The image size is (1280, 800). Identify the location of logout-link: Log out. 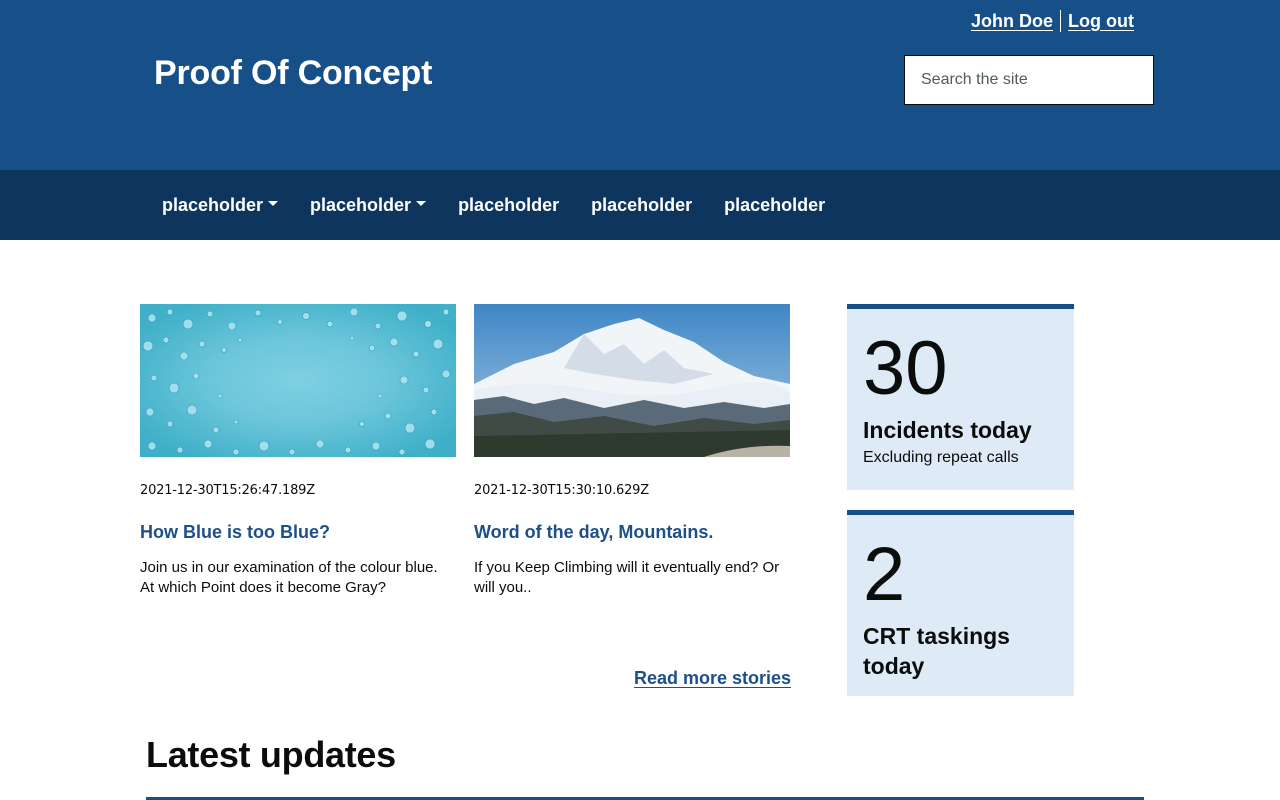
(1101, 21).